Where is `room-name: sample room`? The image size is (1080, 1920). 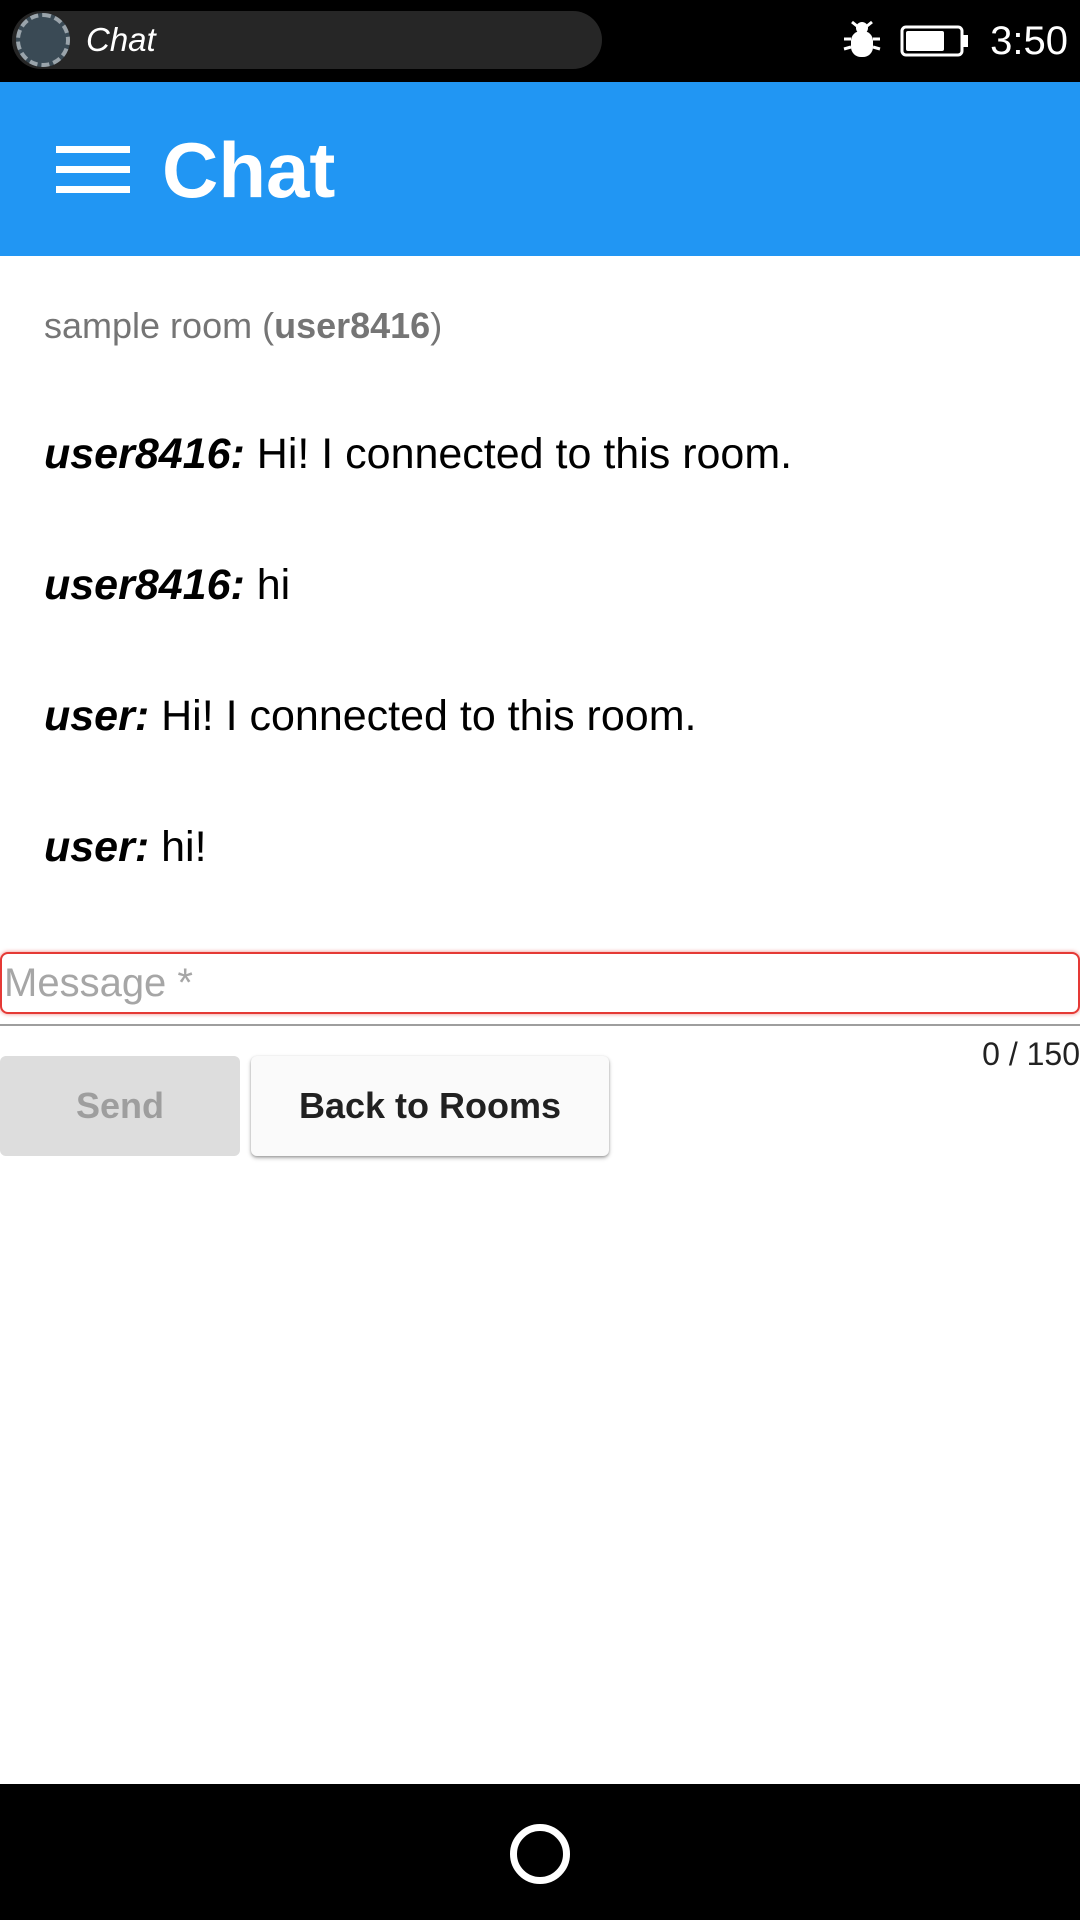 room-name: sample room is located at coordinates (148, 325).